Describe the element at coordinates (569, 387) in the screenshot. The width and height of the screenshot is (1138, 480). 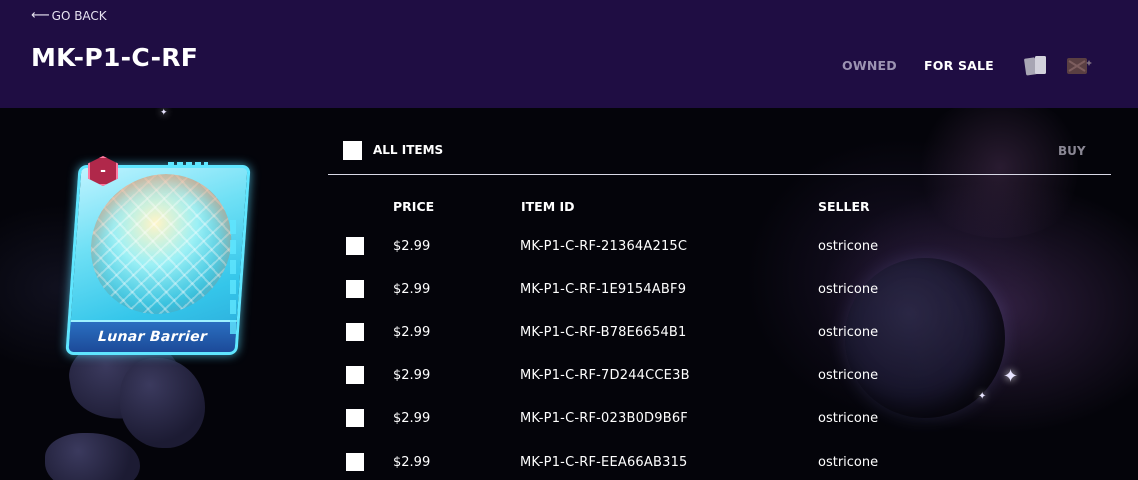
I see `table-row: $2.99 MK-P1-C-RF-7D244CCE3B ostricone` at that location.